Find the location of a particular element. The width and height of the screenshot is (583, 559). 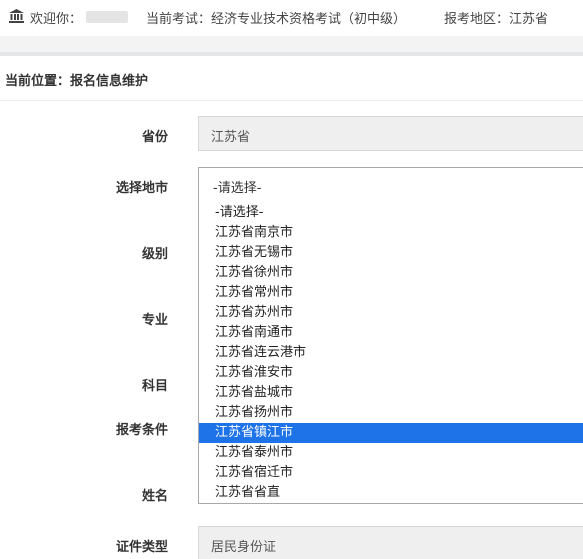

breadcrumb-divider is located at coordinates (291, 100).